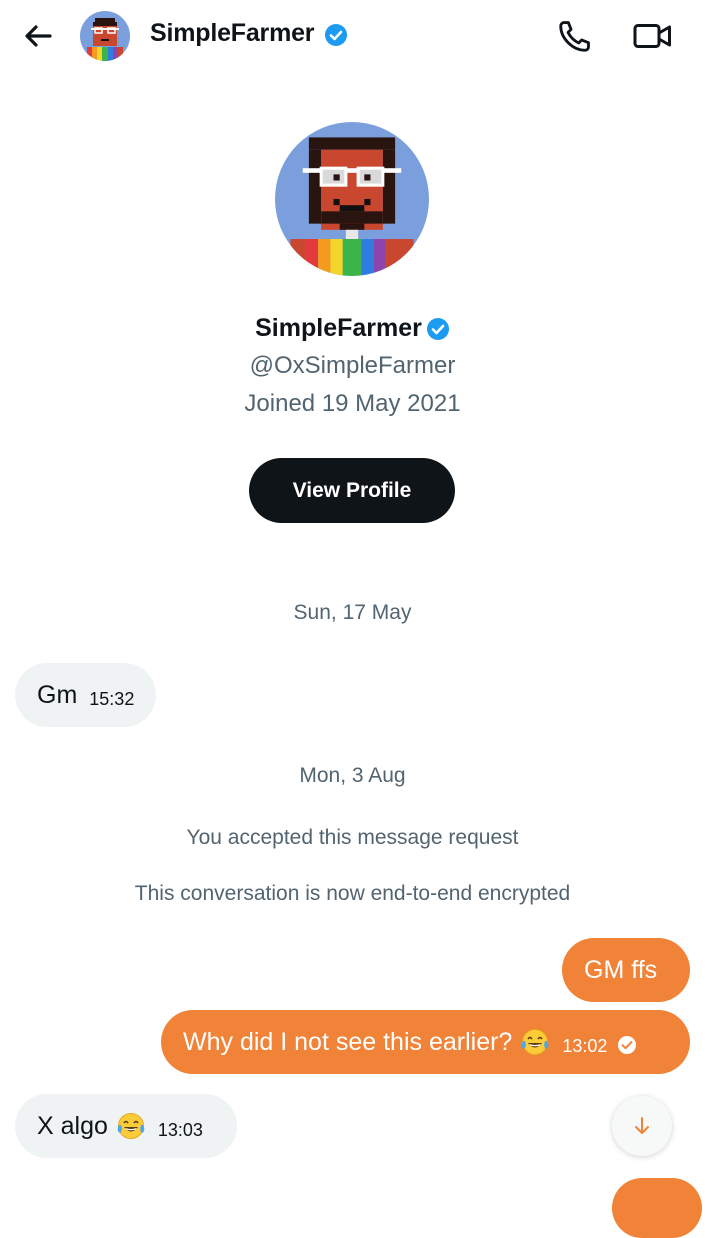 Image resolution: width=705 pixels, height=1238 pixels. What do you see at coordinates (352, 837) in the screenshot?
I see `system-message: You accepted this message request` at bounding box center [352, 837].